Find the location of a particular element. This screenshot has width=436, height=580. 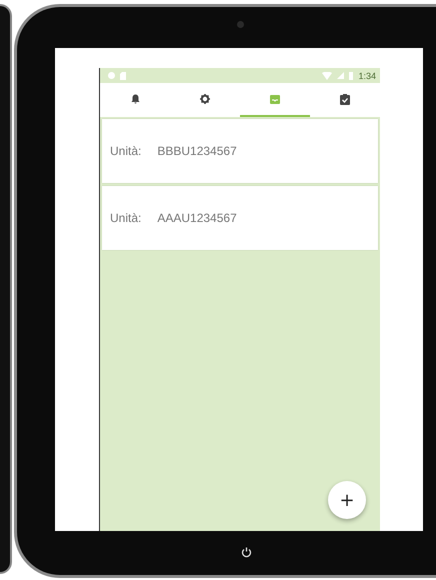

inbox-icon is located at coordinates (275, 99).